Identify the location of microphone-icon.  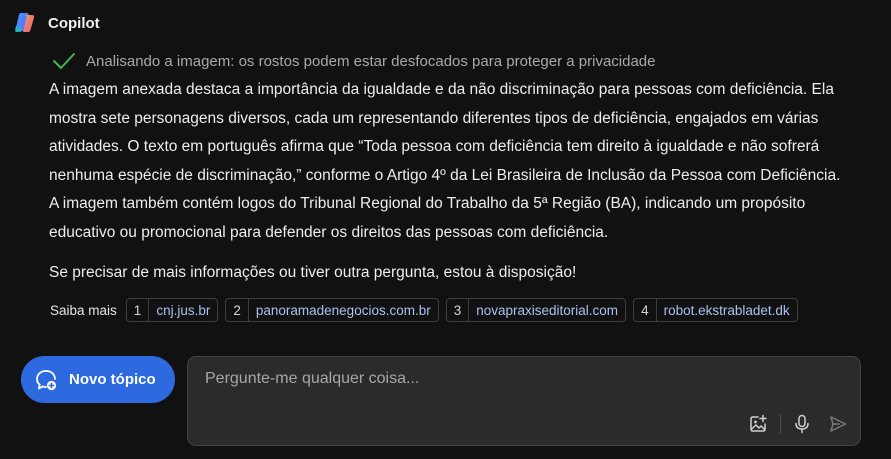
(802, 424).